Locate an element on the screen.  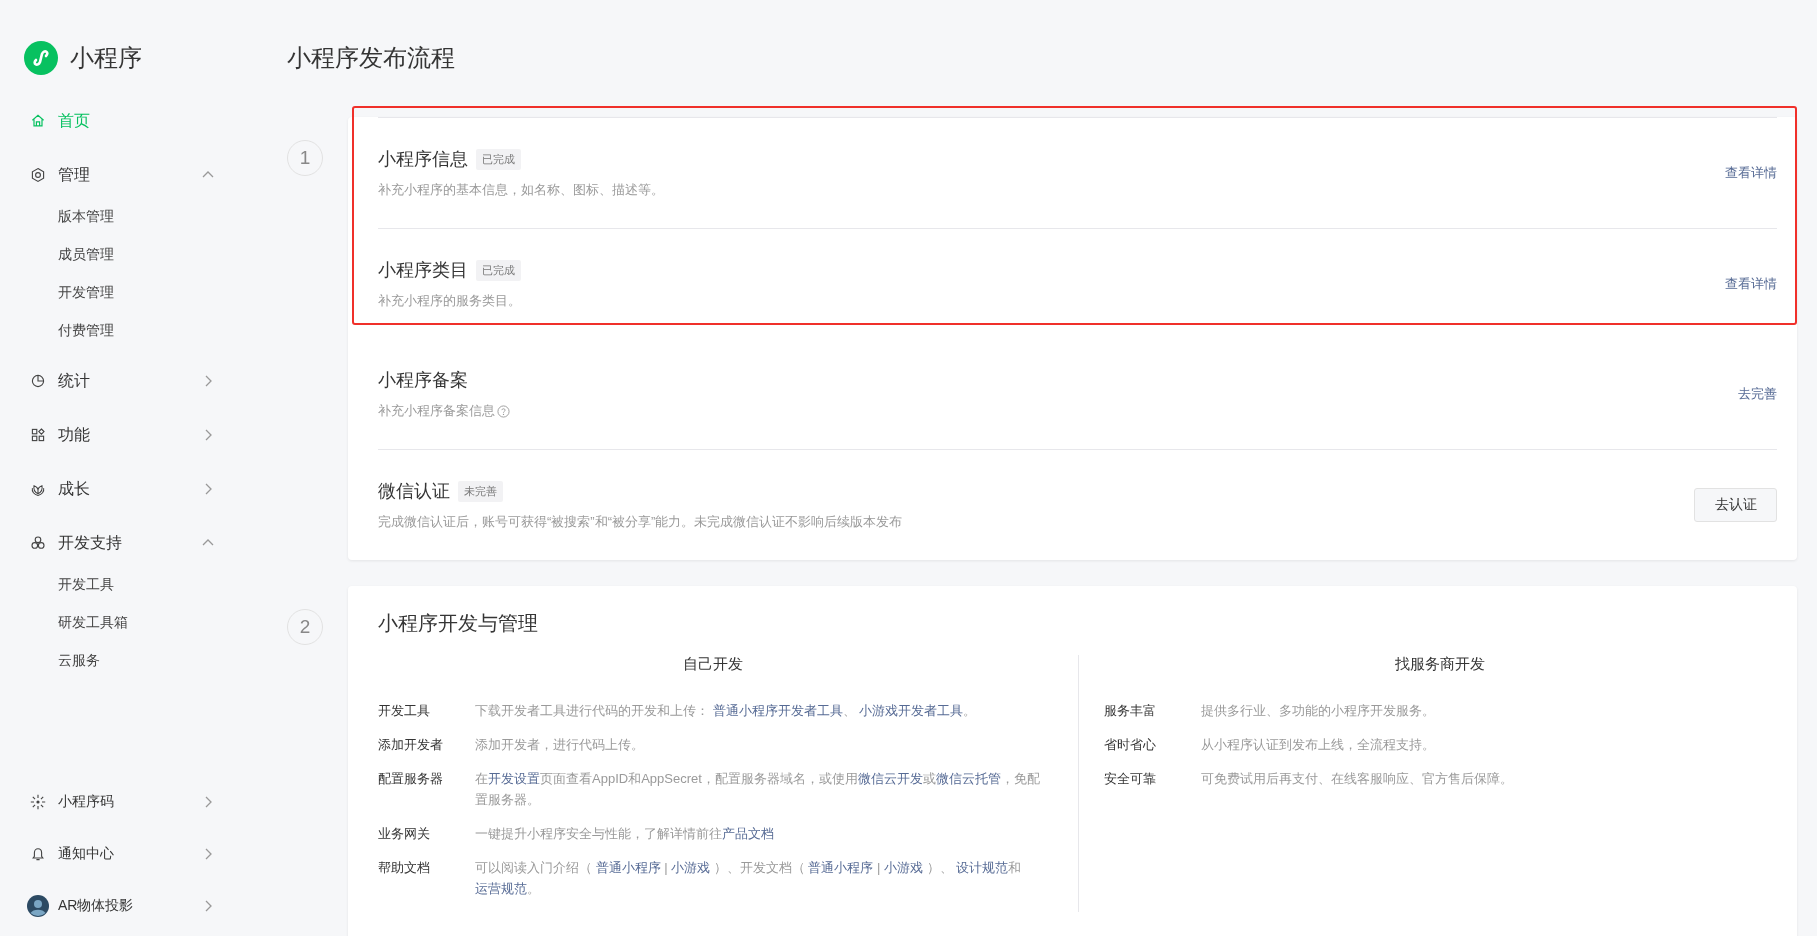
step-number: 1 is located at coordinates (305, 158).